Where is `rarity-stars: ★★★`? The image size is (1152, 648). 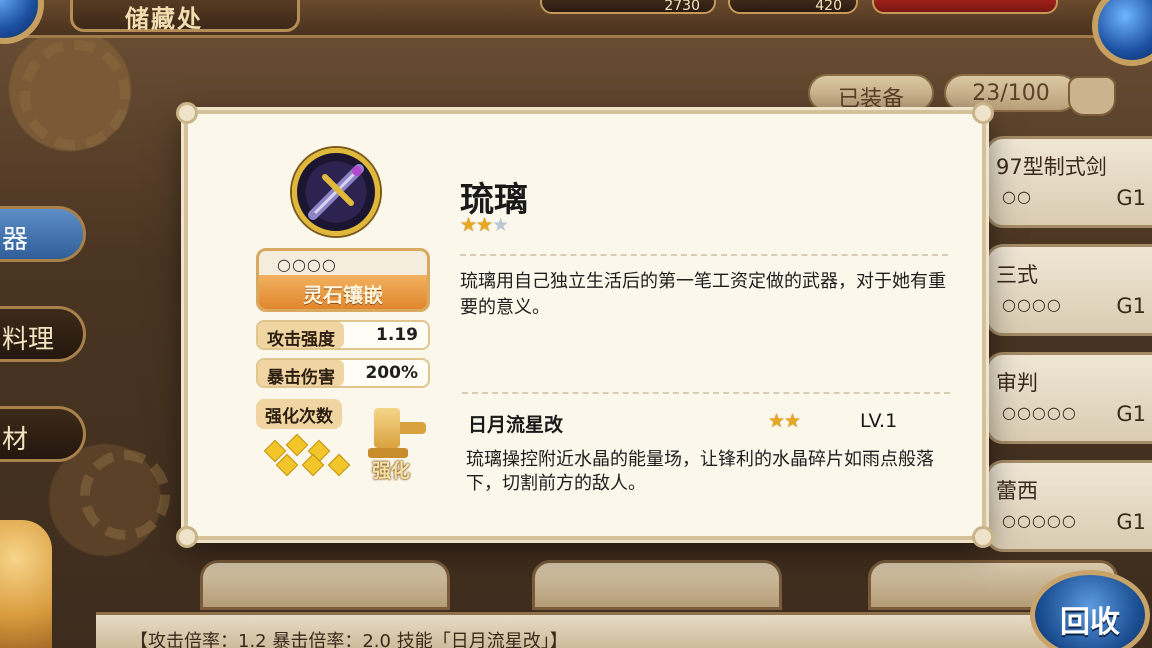 rarity-stars: ★★★ is located at coordinates (484, 225).